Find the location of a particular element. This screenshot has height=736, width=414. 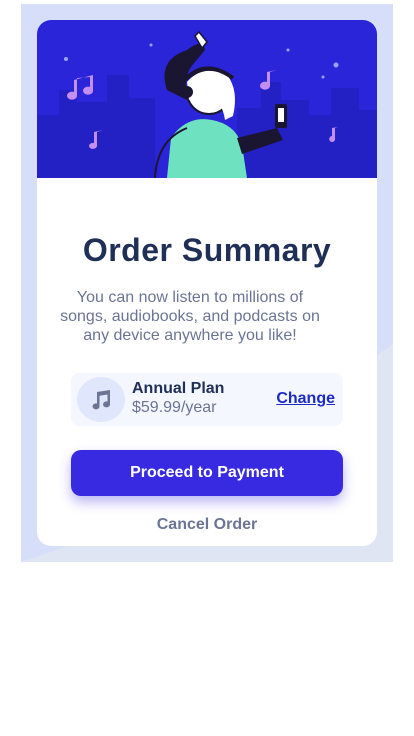

plan-icon-badge is located at coordinates (101, 399).